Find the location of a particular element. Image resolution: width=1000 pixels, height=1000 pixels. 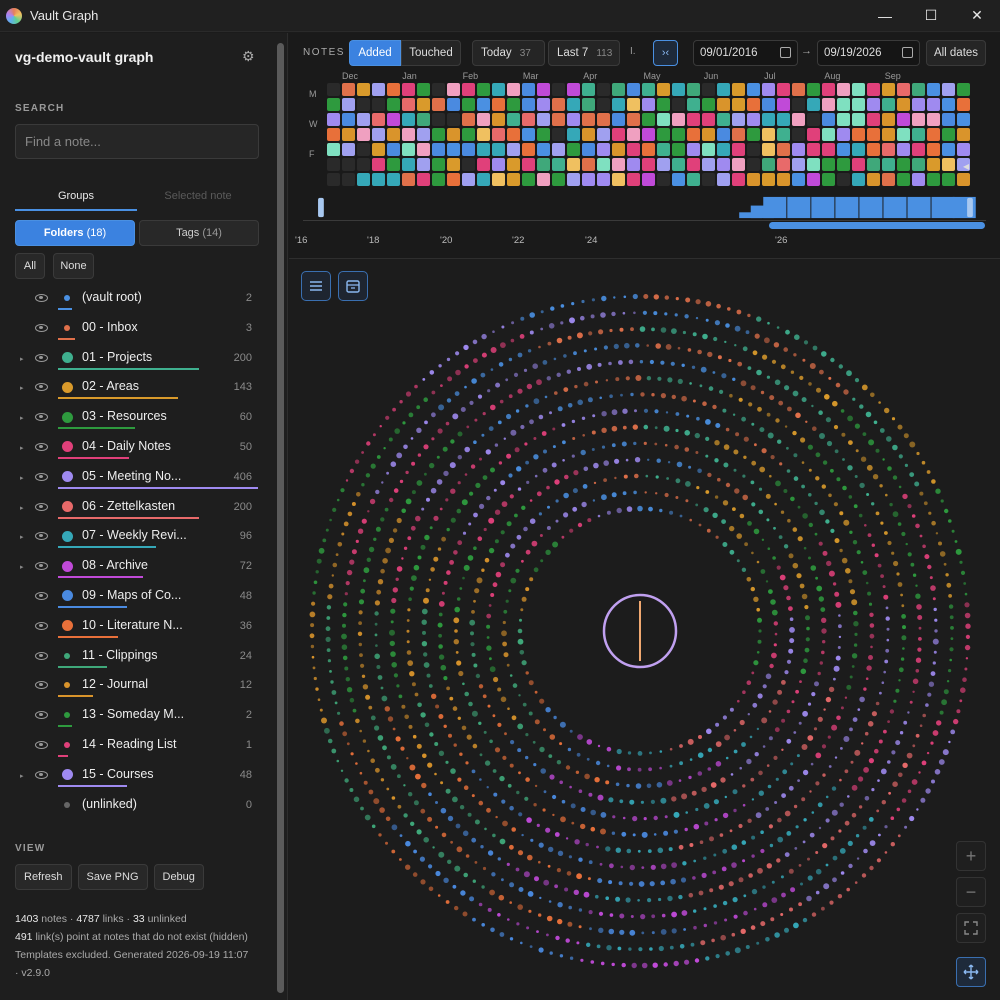

folder-row: ▸ 02 - Areas 143 is located at coordinates (138, 391).